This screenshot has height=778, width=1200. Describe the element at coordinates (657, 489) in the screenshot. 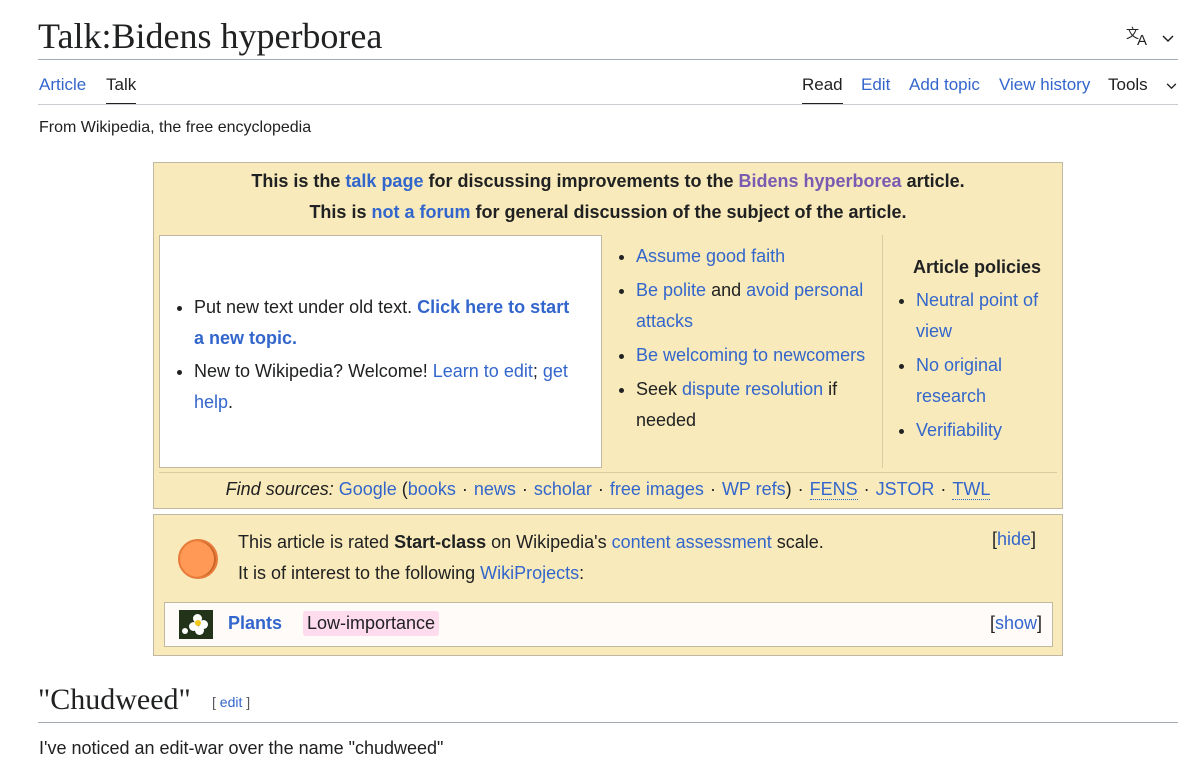

I see `free-images-link: free images` at that location.